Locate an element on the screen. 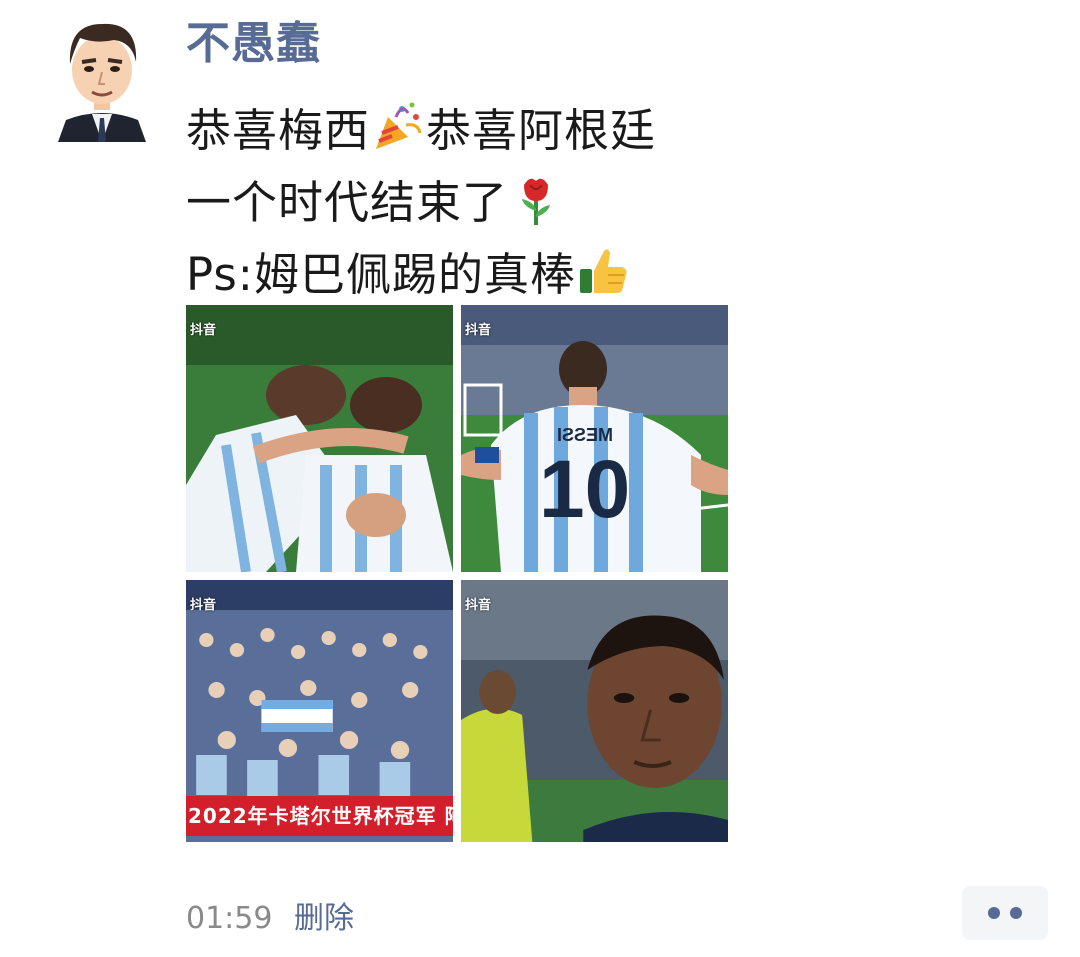 The image size is (1080, 957). post-line-3: Ps:姆巴佩踢的真棒 is located at coordinates (546, 270).